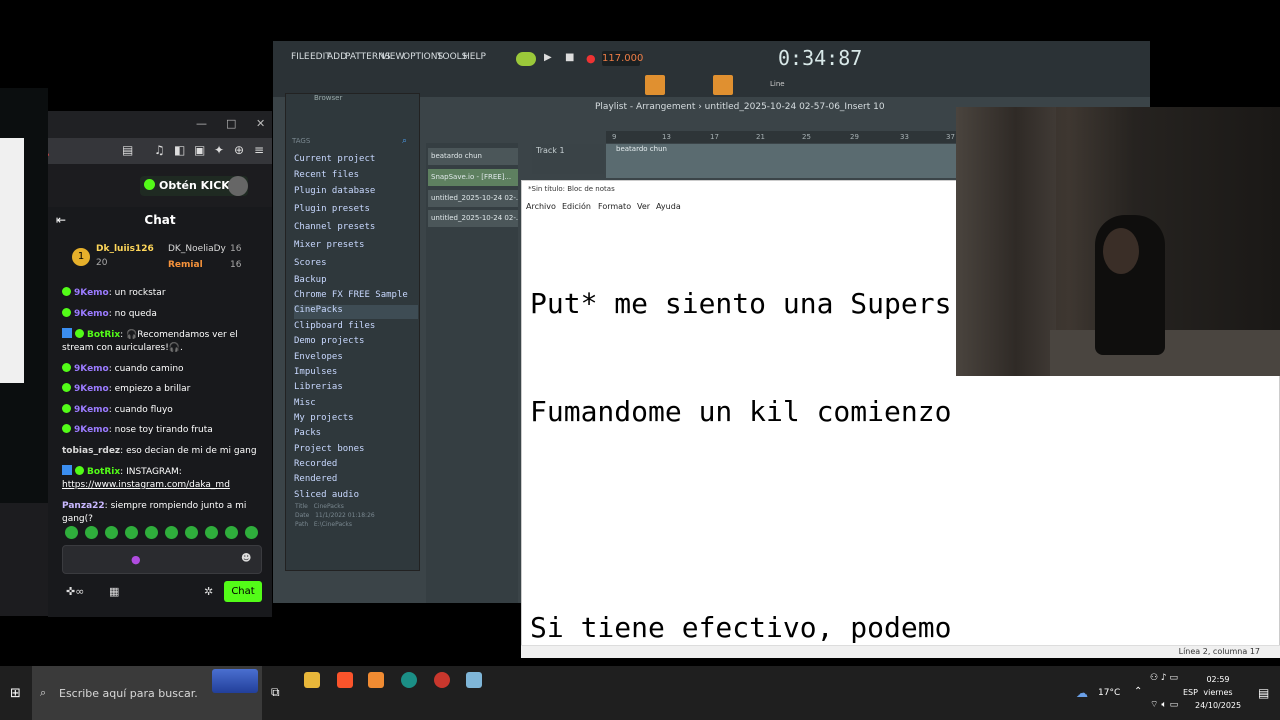  What do you see at coordinates (1109, 693) in the screenshot?
I see `weather-temp: 17°C` at bounding box center [1109, 693].